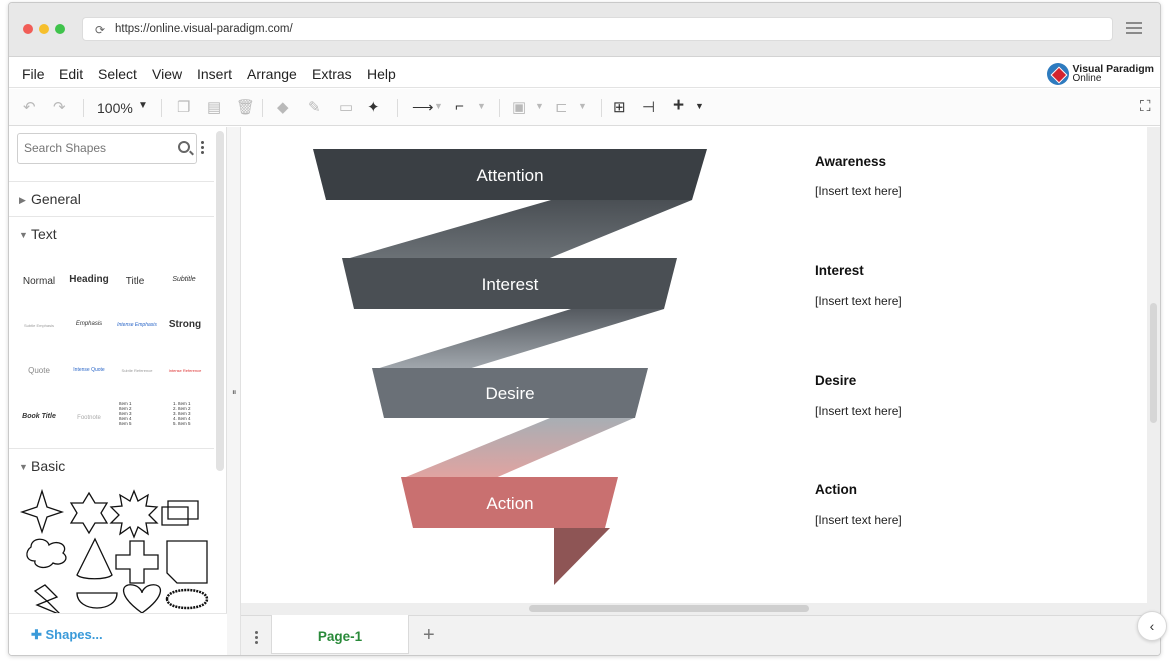 This screenshot has height=665, width=1170. I want to click on text-sample-book-title: Book Title, so click(39, 416).